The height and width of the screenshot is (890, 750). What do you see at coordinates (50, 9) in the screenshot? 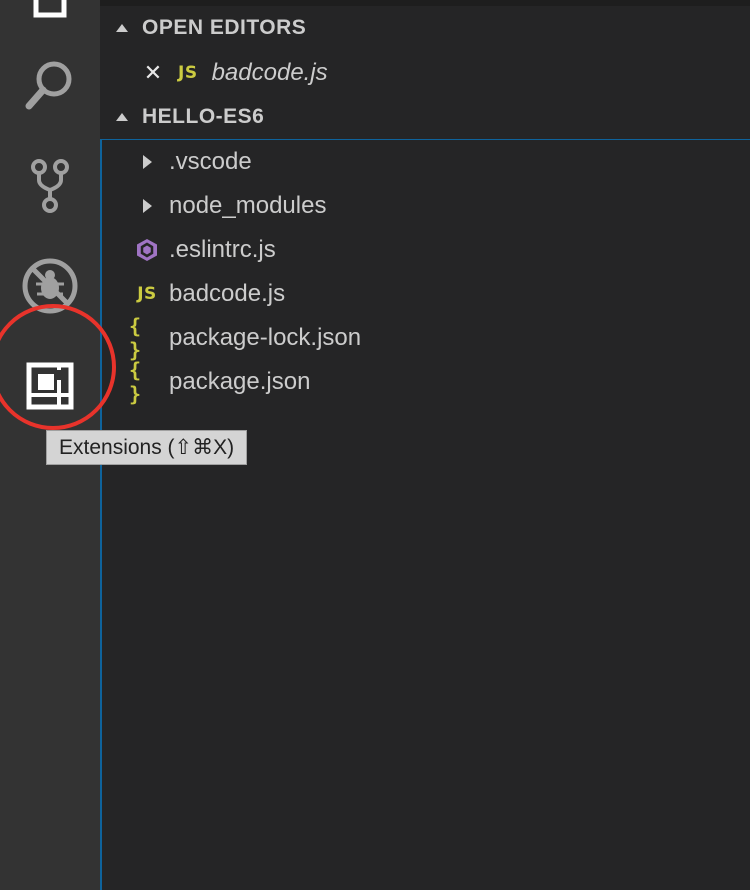
I see `explorer-icon` at bounding box center [50, 9].